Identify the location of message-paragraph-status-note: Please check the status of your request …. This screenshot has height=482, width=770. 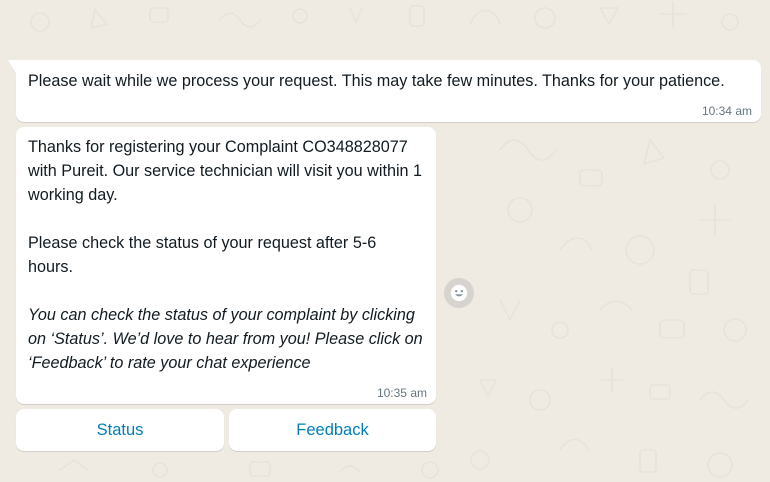
(202, 255).